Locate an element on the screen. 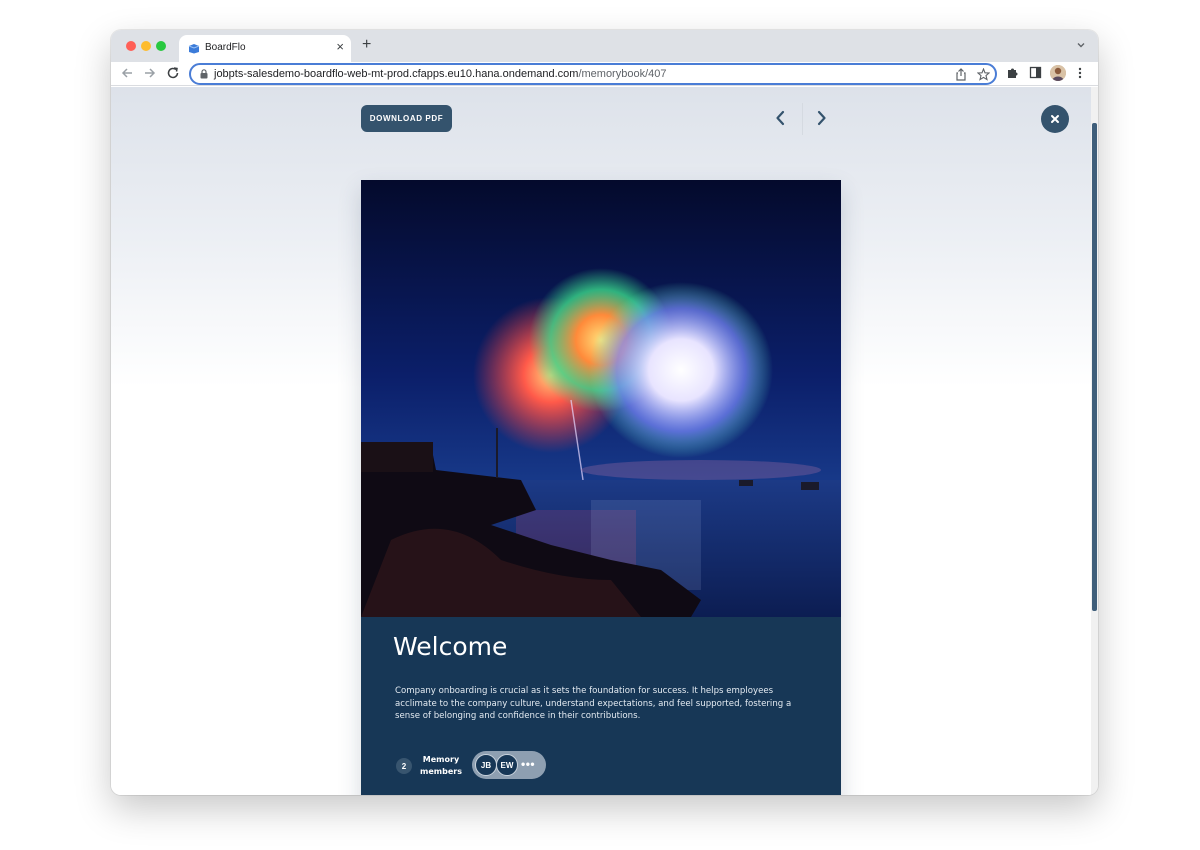 The height and width of the screenshot is (850, 1200). scrollbar is located at coordinates (1094, 441).